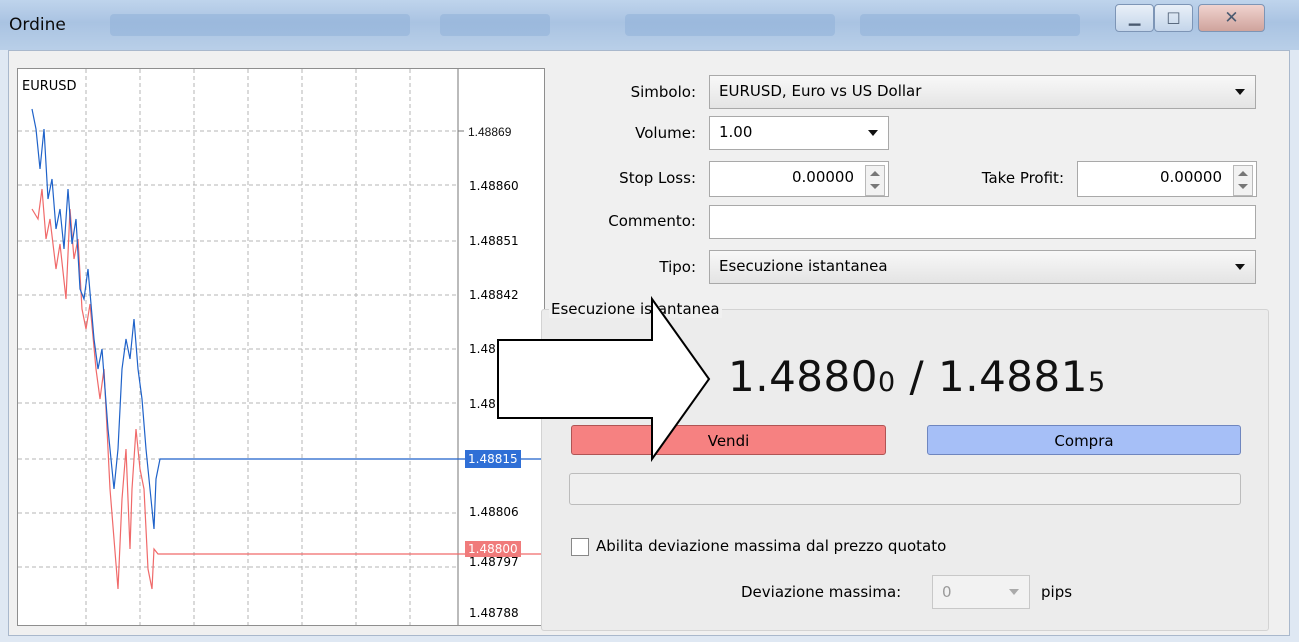  What do you see at coordinates (37, 25) in the screenshot?
I see `window-title: Ordine` at bounding box center [37, 25].